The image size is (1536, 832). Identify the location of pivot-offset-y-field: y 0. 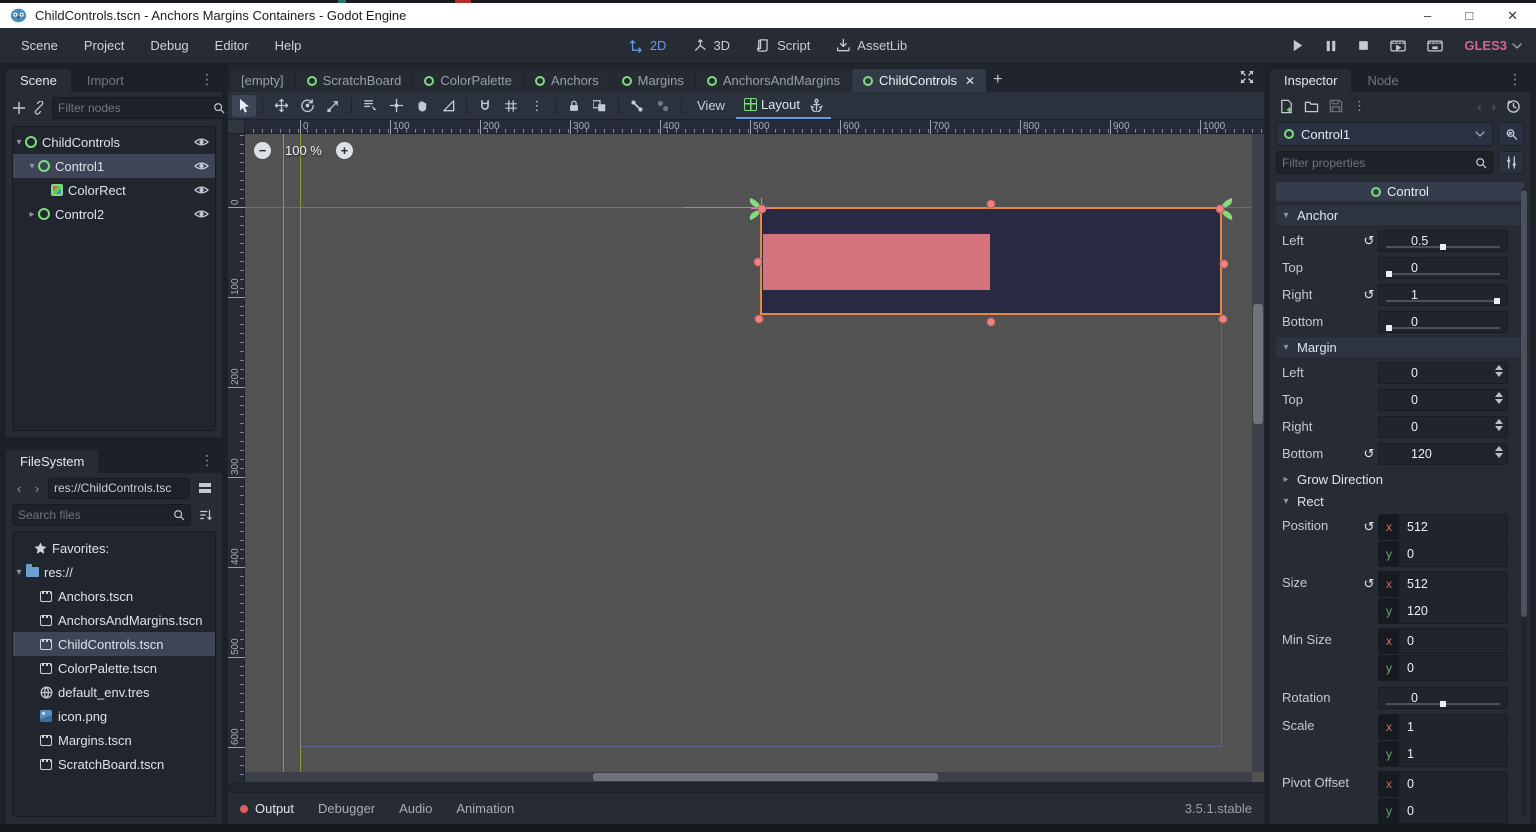
(1443, 811).